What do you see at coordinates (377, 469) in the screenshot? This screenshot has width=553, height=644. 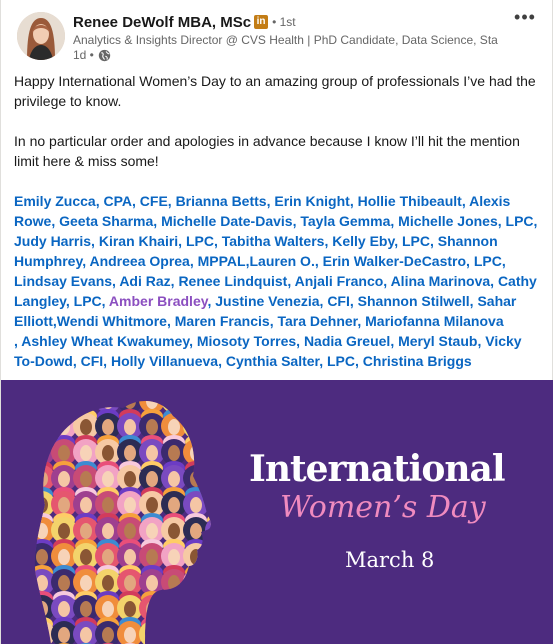 I see `image-title: International` at bounding box center [377, 469].